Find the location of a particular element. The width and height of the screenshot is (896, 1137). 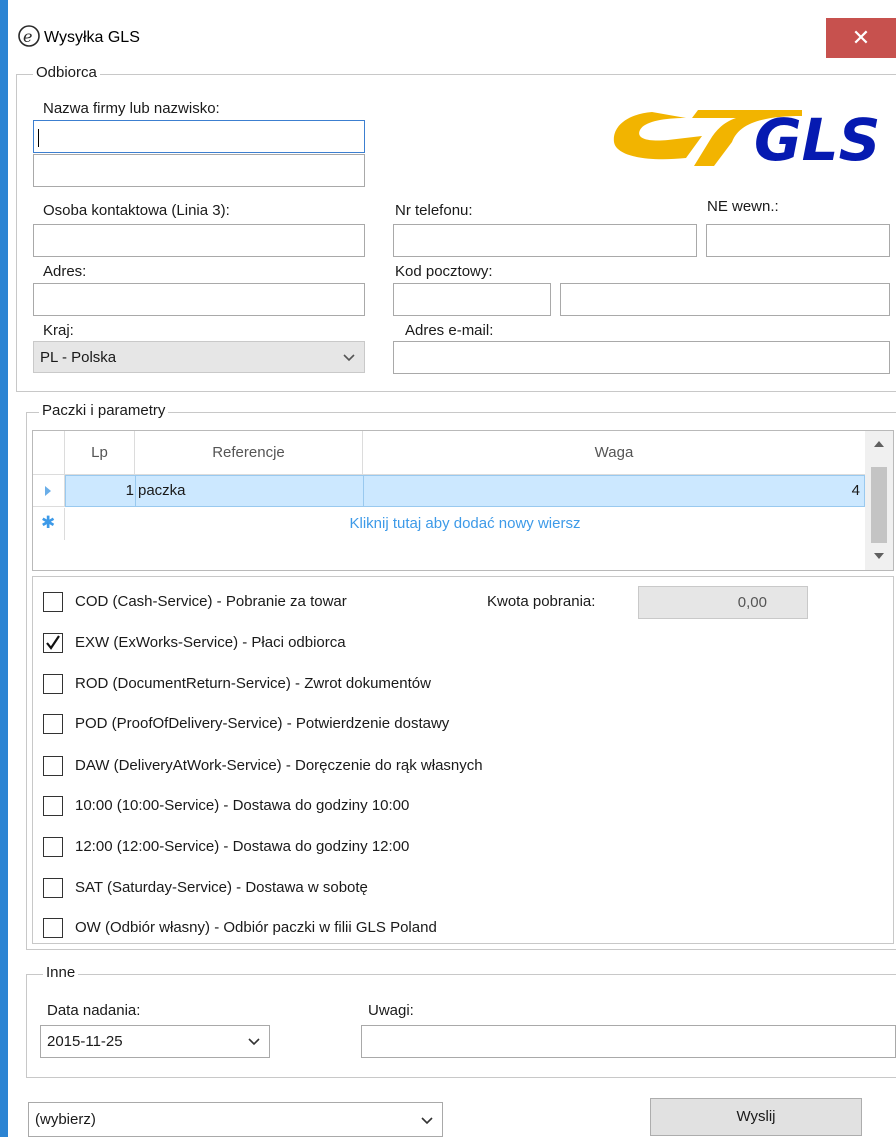

service-checkbox-exw is located at coordinates (53, 643).